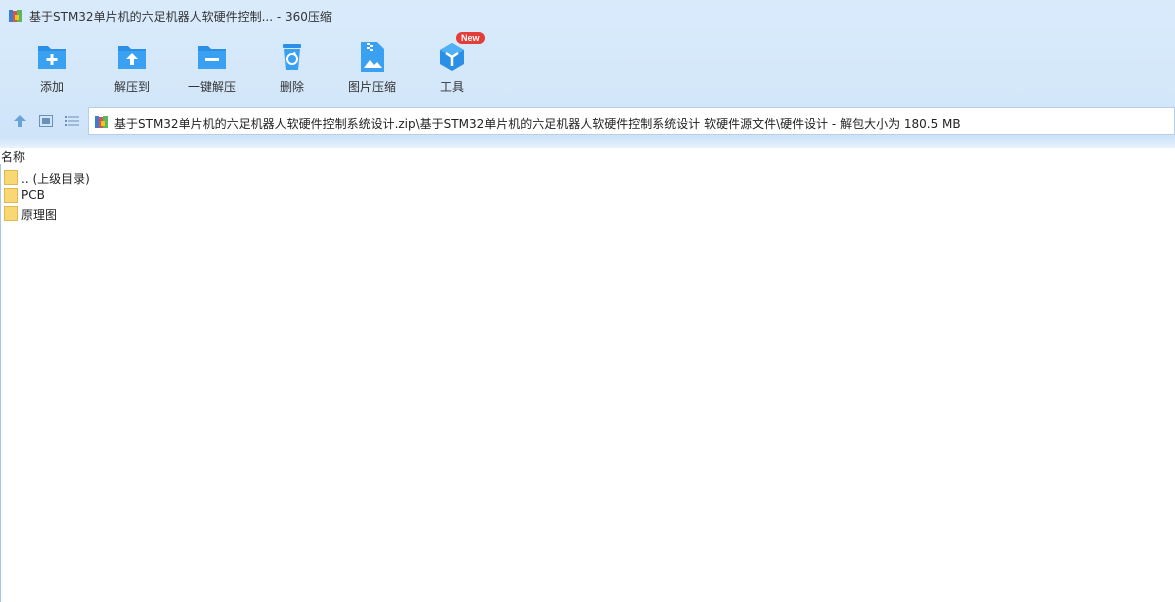 The width and height of the screenshot is (1175, 602). Describe the element at coordinates (291, 87) in the screenshot. I see `delete-label: 删除` at that location.